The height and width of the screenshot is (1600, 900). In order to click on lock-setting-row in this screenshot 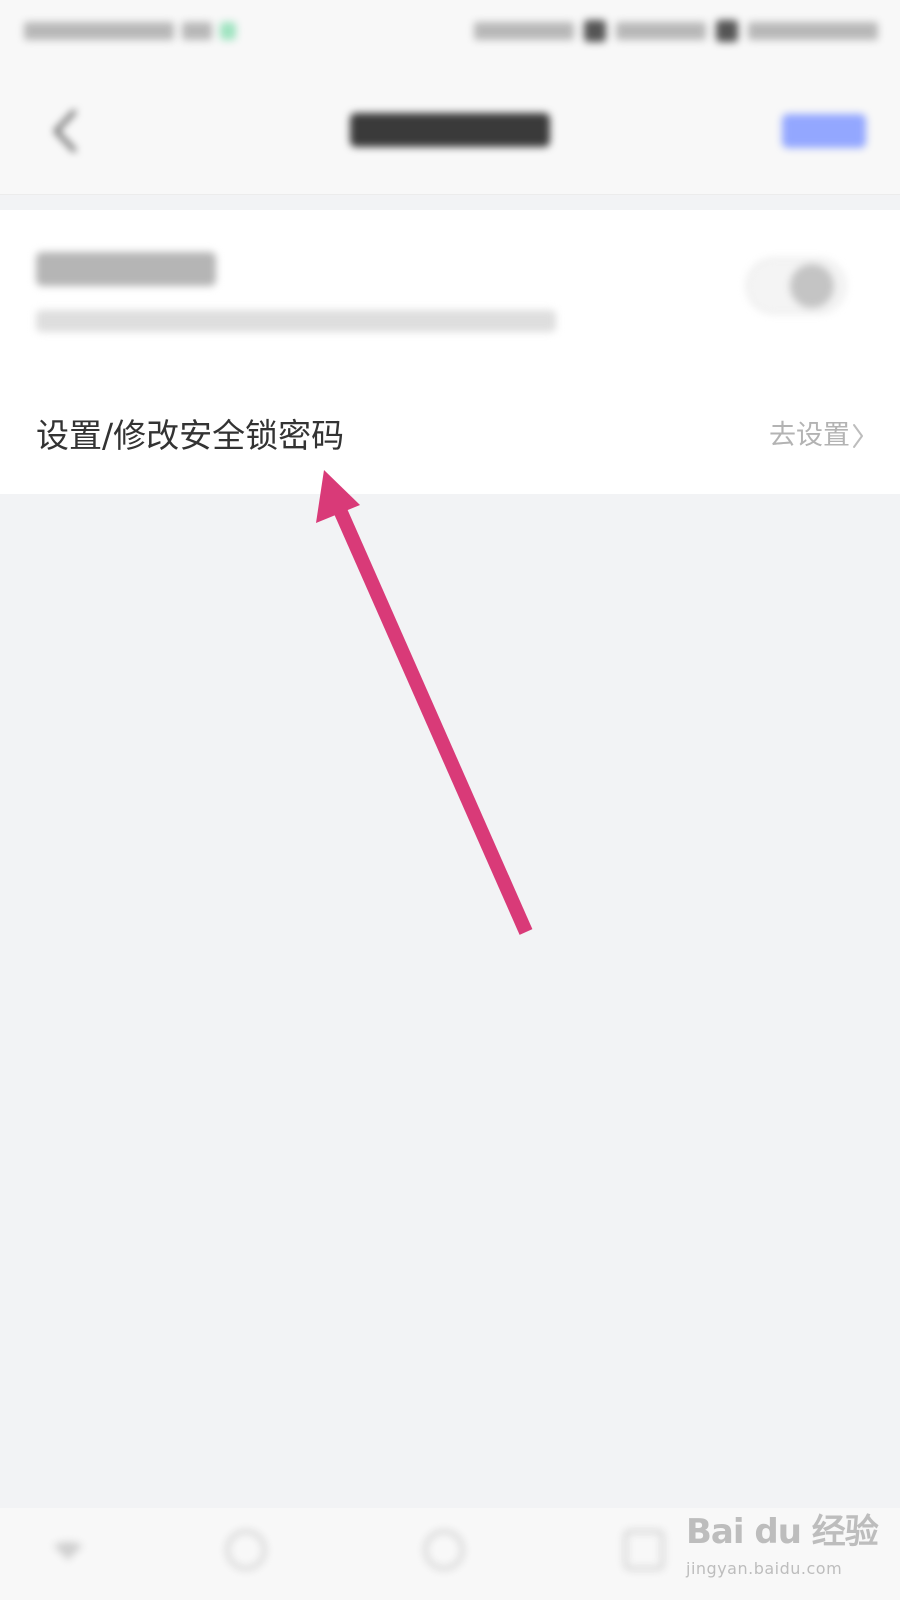, I will do `click(450, 290)`.